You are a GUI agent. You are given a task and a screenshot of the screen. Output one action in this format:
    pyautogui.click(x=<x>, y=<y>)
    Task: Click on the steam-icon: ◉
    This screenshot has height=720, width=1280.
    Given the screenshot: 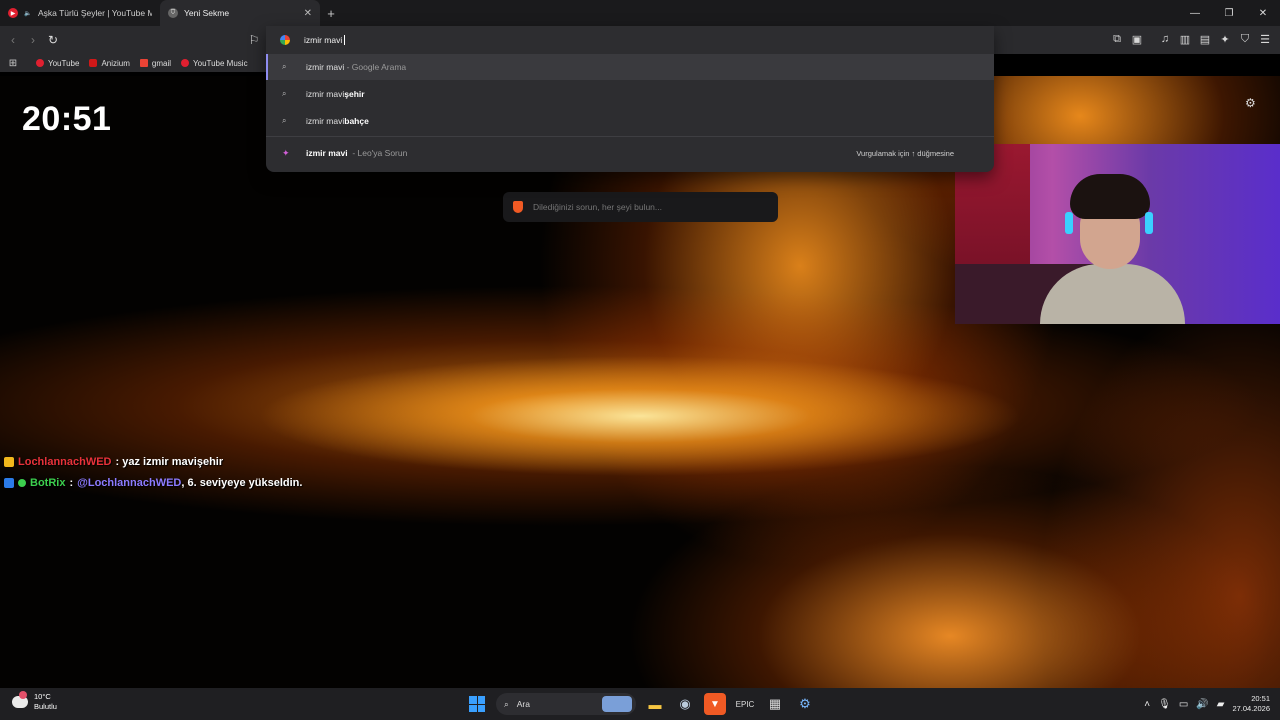 What is the action you would take?
    pyautogui.click(x=685, y=704)
    